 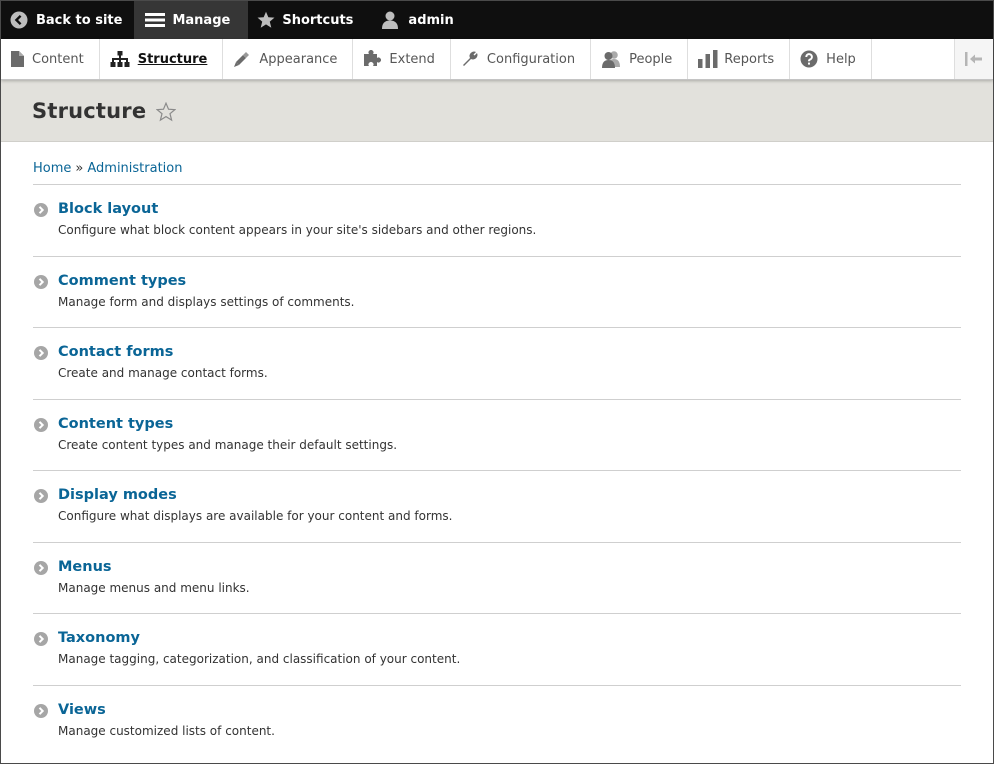 I want to click on views-link: Views, so click(x=509, y=710).